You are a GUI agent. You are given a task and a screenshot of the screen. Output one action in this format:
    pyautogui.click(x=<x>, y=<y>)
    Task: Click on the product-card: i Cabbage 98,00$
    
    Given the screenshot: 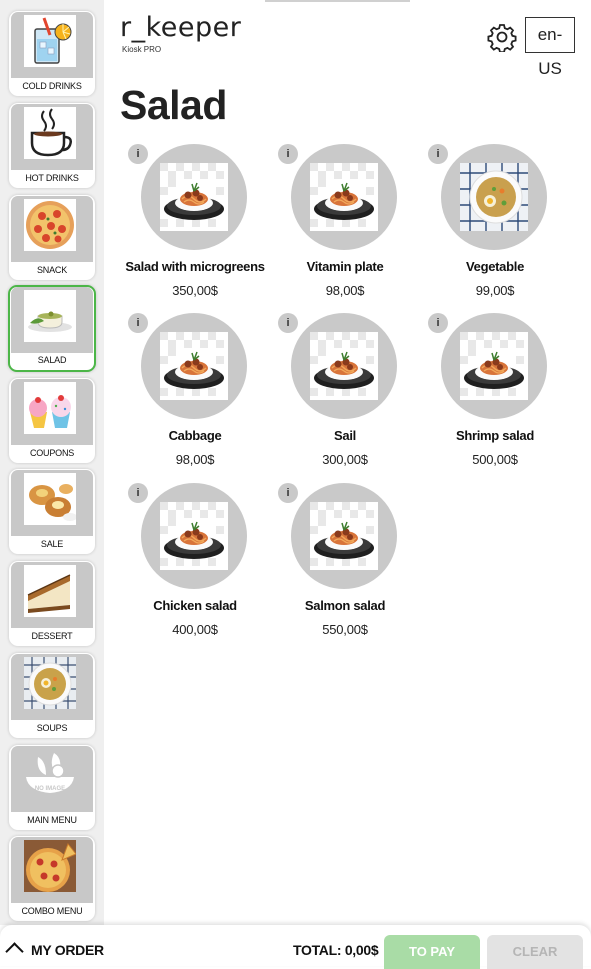 What is the action you would take?
    pyautogui.click(x=195, y=393)
    